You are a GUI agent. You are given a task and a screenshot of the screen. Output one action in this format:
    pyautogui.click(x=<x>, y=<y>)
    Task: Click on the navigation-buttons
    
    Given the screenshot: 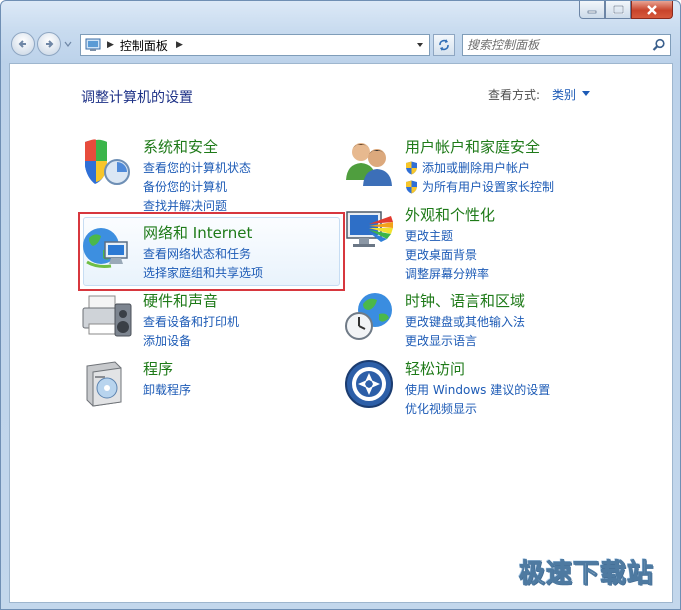 What is the action you would take?
    pyautogui.click(x=41, y=44)
    